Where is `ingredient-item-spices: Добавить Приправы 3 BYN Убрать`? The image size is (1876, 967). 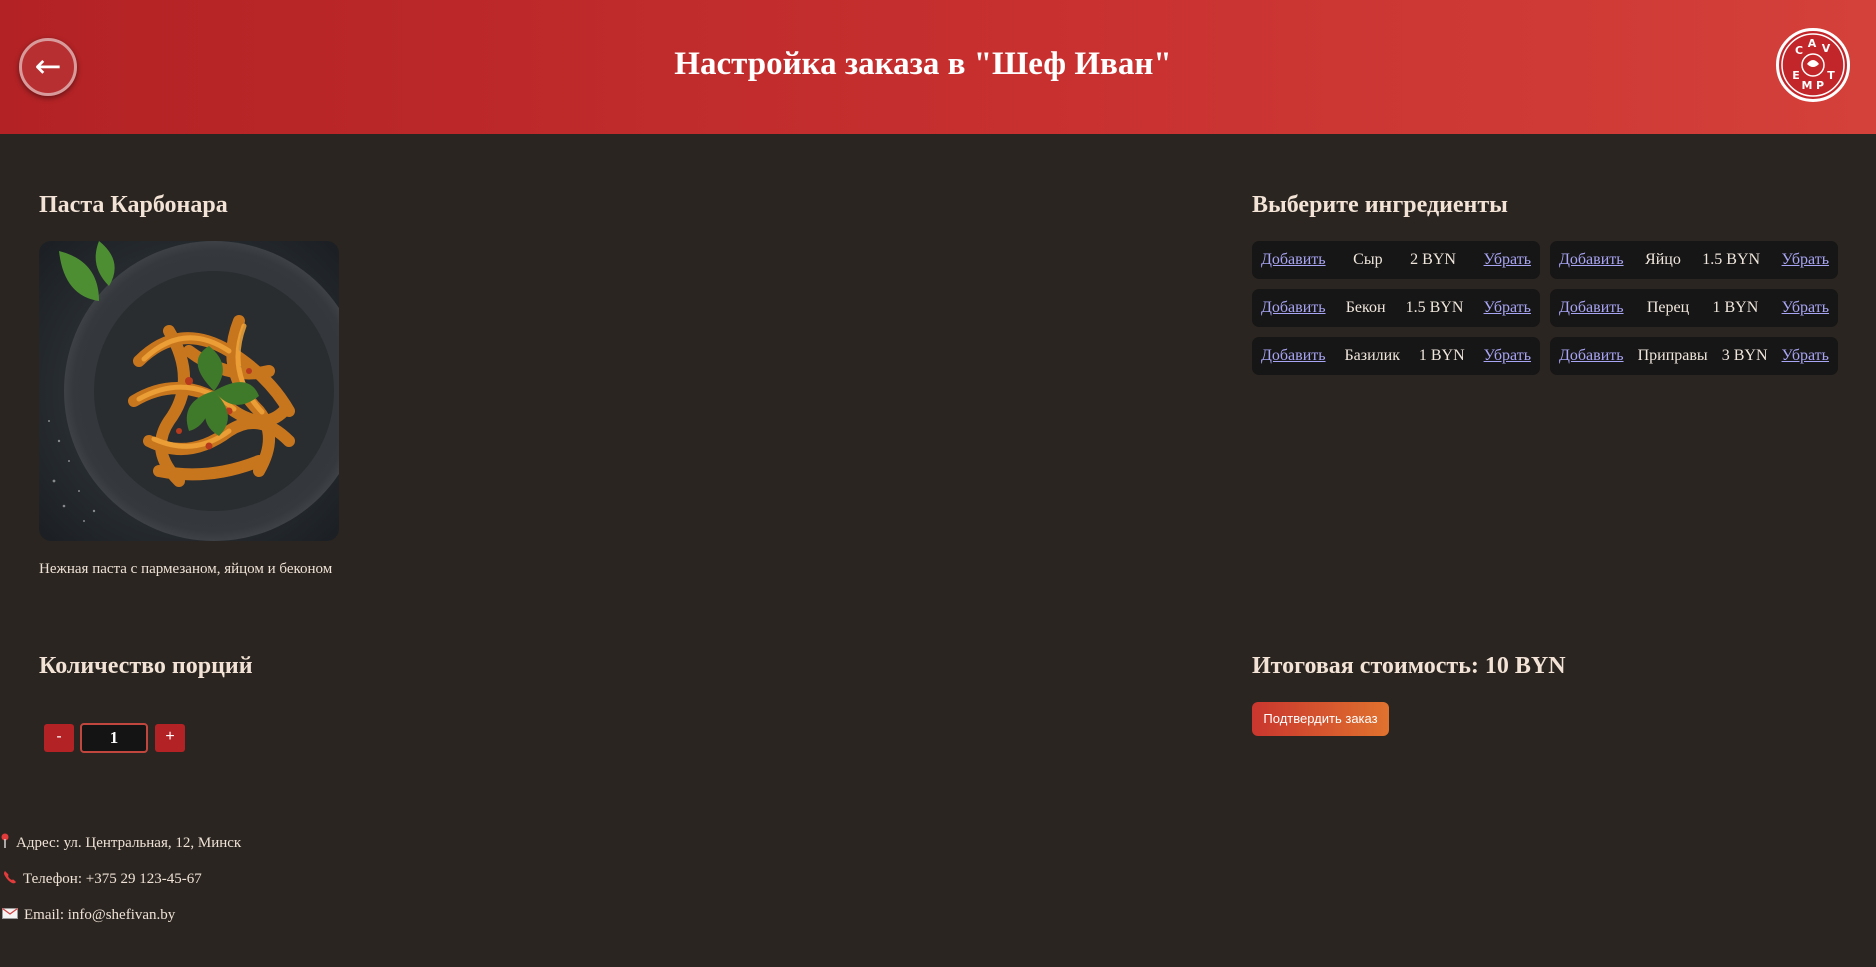
ingredient-item-spices: Добавить Приправы 3 BYN Убрать is located at coordinates (1694, 356).